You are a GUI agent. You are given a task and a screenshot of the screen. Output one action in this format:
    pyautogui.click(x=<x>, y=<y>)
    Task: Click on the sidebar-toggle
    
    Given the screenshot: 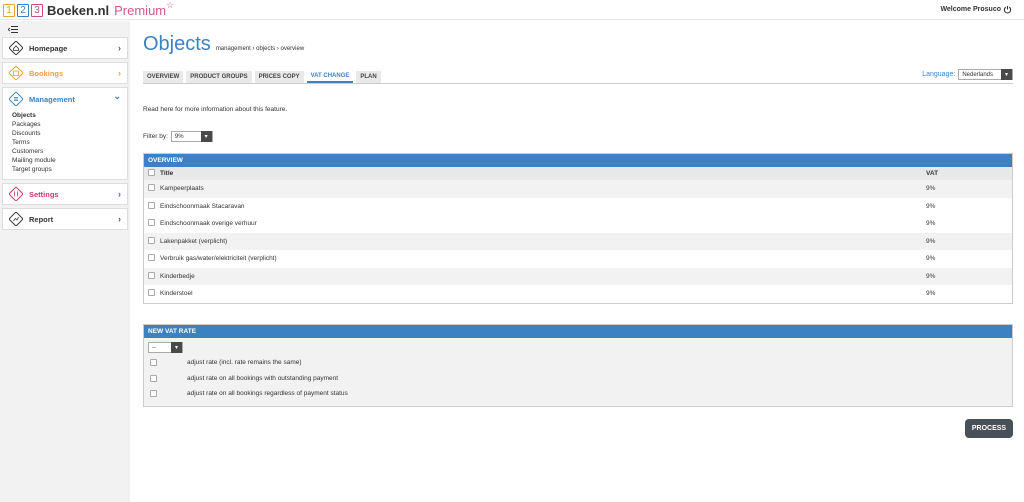 What is the action you would take?
    pyautogui.click(x=65, y=29)
    